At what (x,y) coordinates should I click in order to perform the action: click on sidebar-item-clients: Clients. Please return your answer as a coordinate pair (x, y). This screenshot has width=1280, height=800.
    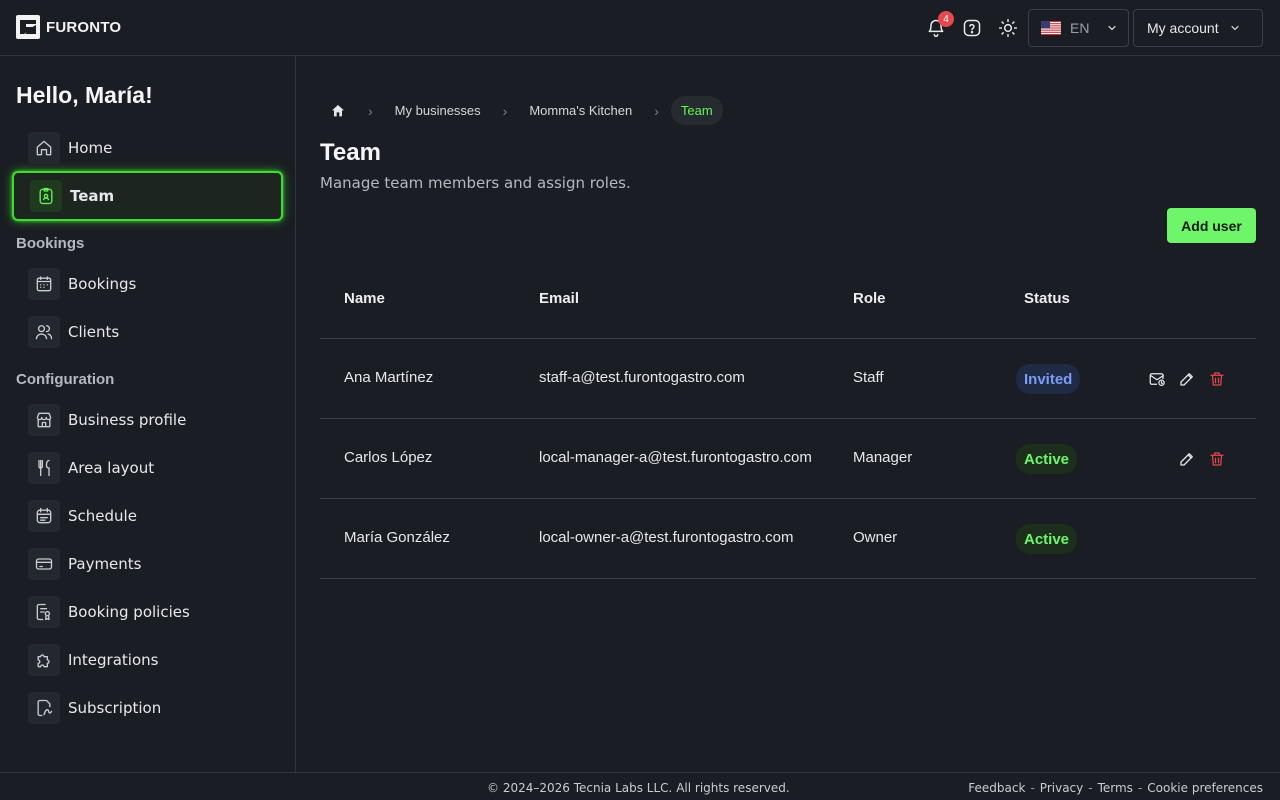
    Looking at the image, I should click on (147, 332).